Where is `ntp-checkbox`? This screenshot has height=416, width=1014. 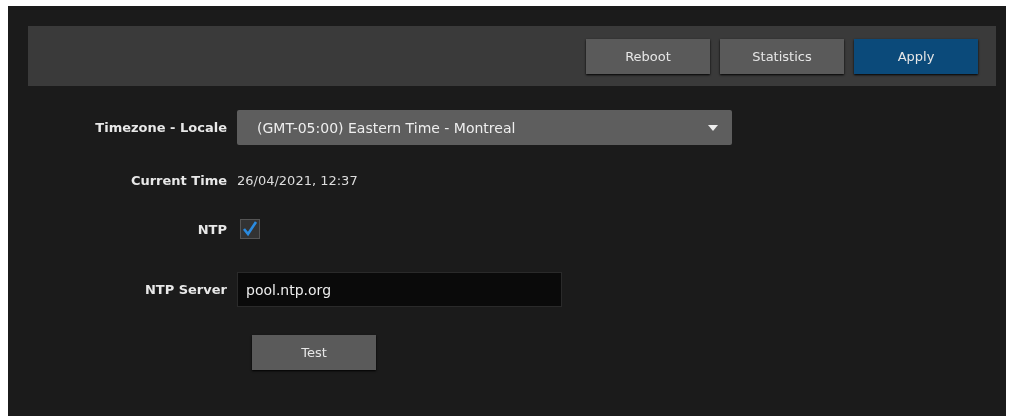
ntp-checkbox is located at coordinates (250, 229).